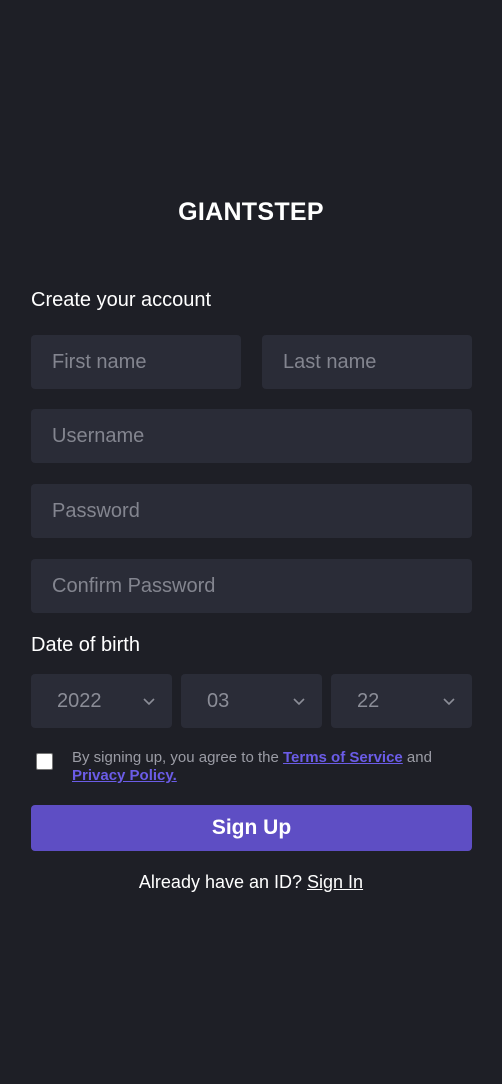  I want to click on signin-prompt: Already have an ID?, so click(223, 882).